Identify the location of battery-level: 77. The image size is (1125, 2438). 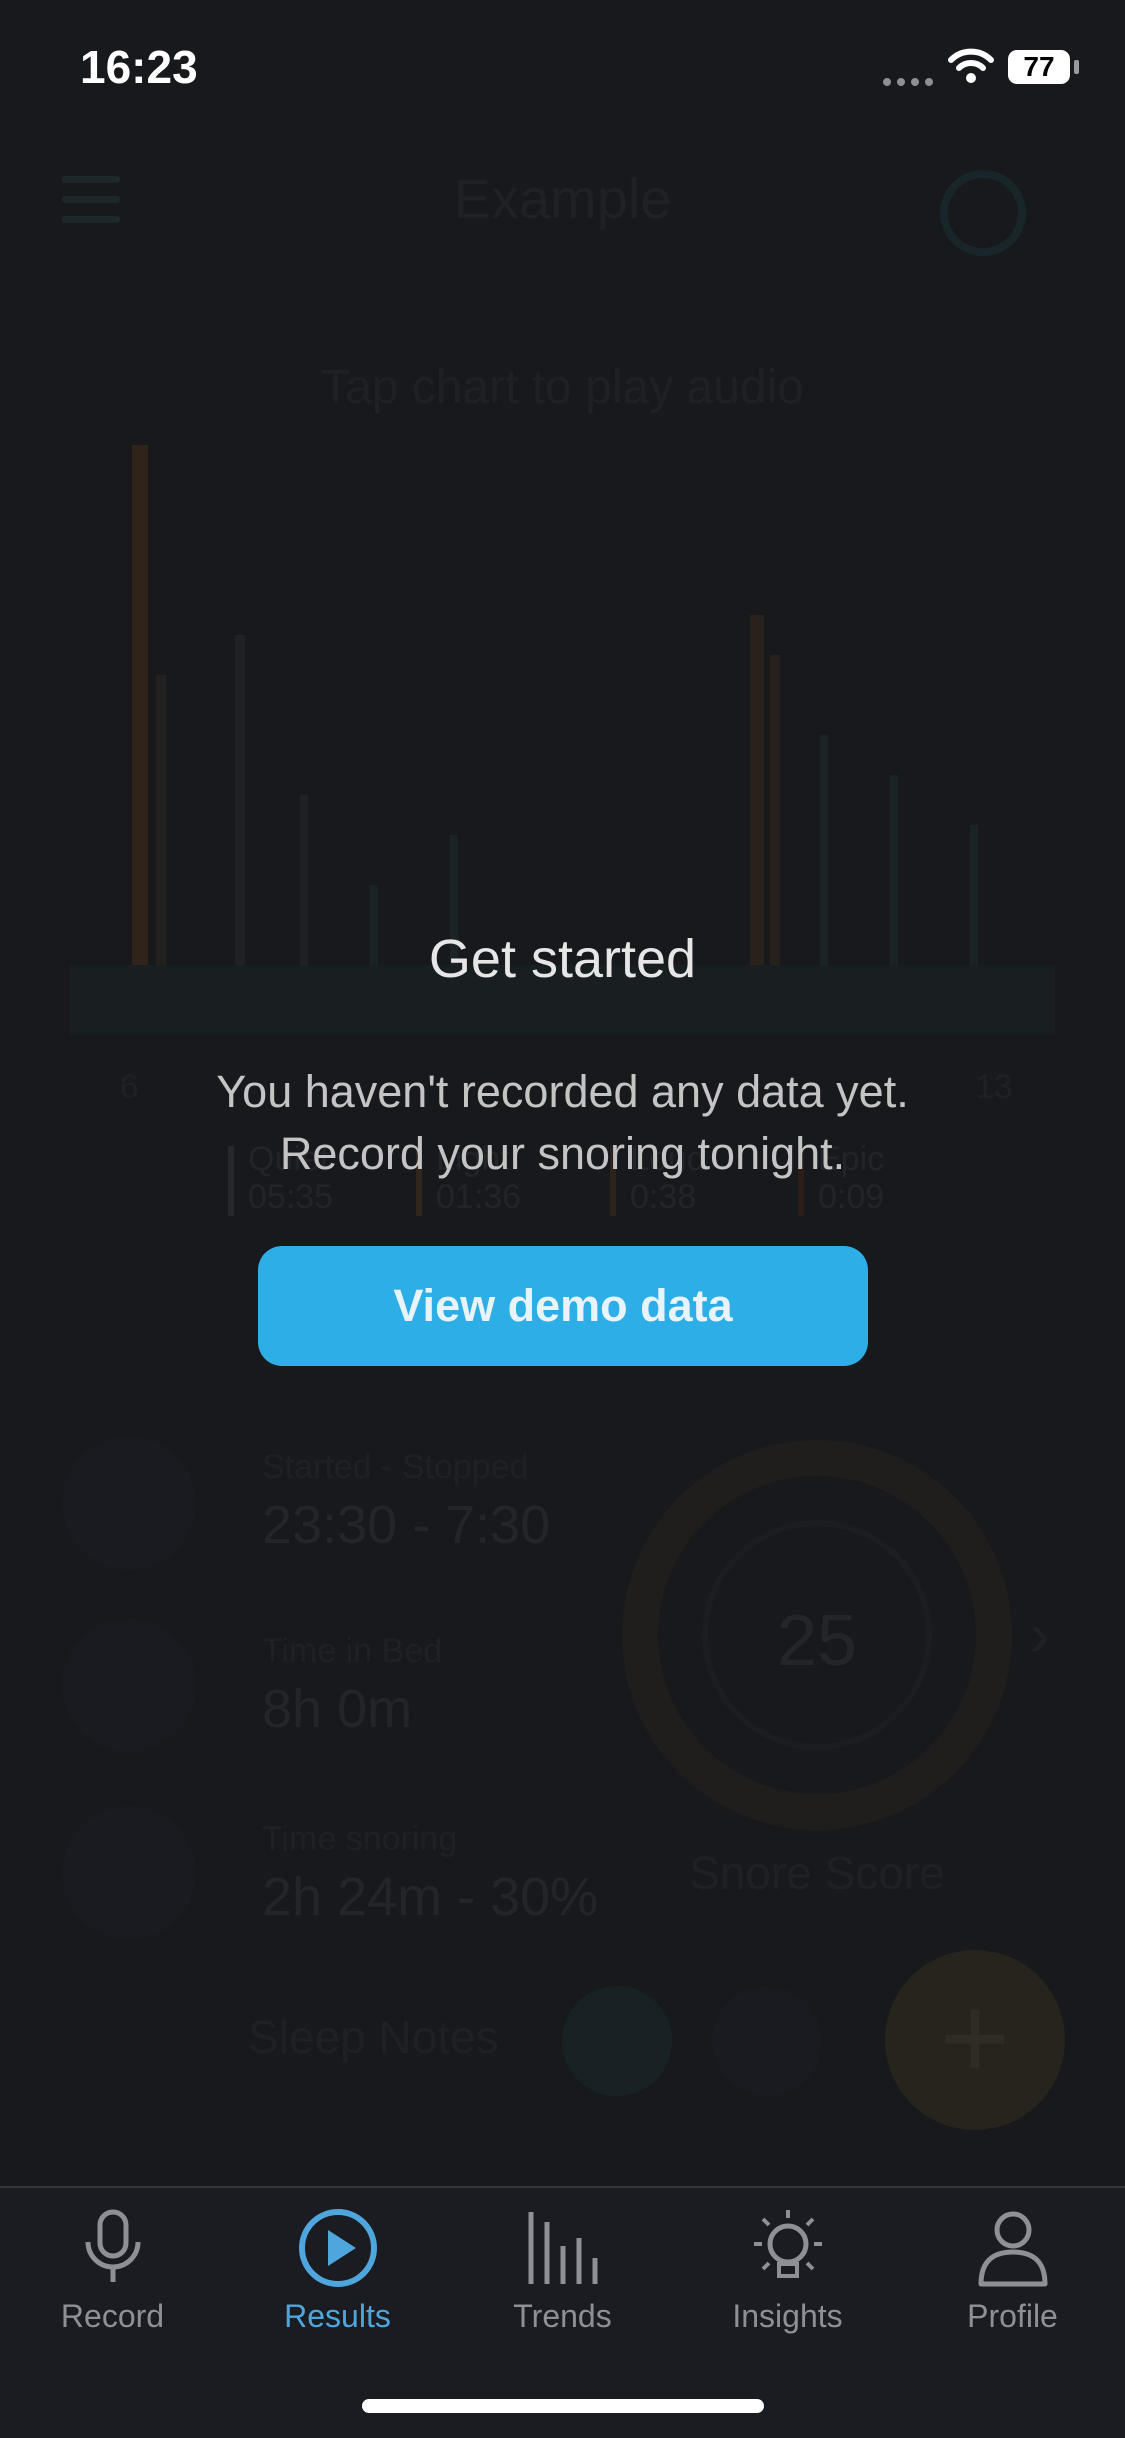
(1039, 66).